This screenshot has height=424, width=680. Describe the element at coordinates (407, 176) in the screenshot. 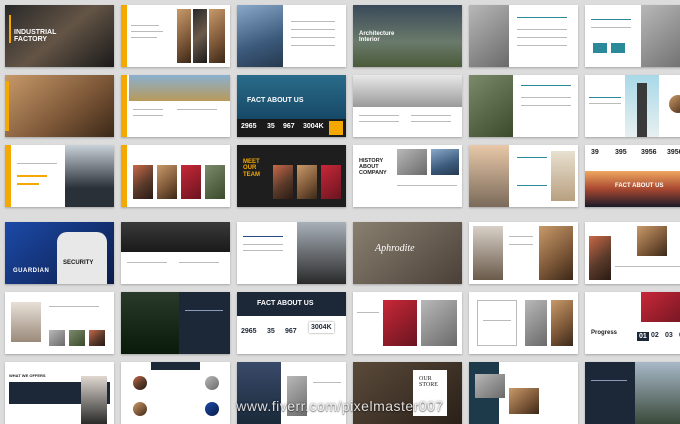

I see `slide-history-about-company: HISTORY ABOUT COMPANY` at that location.